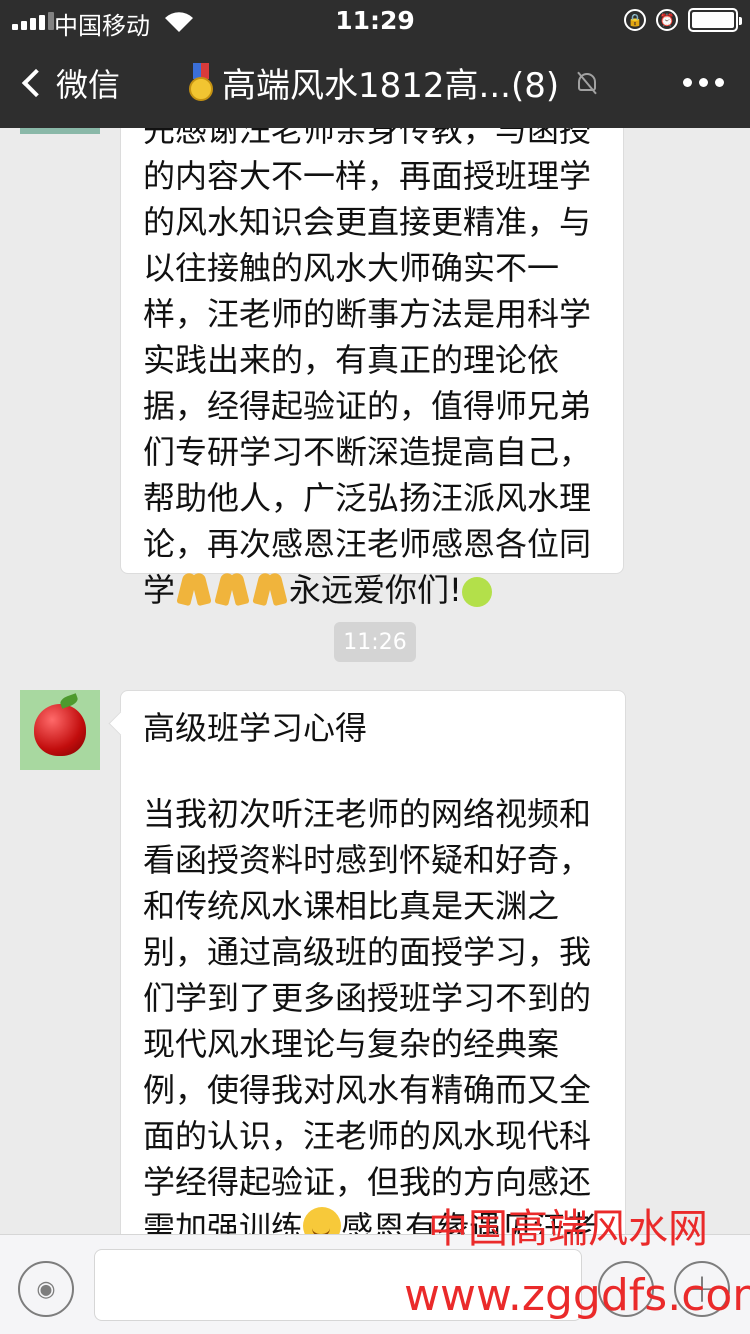  What do you see at coordinates (715, 20) in the screenshot?
I see `battery-icon` at bounding box center [715, 20].